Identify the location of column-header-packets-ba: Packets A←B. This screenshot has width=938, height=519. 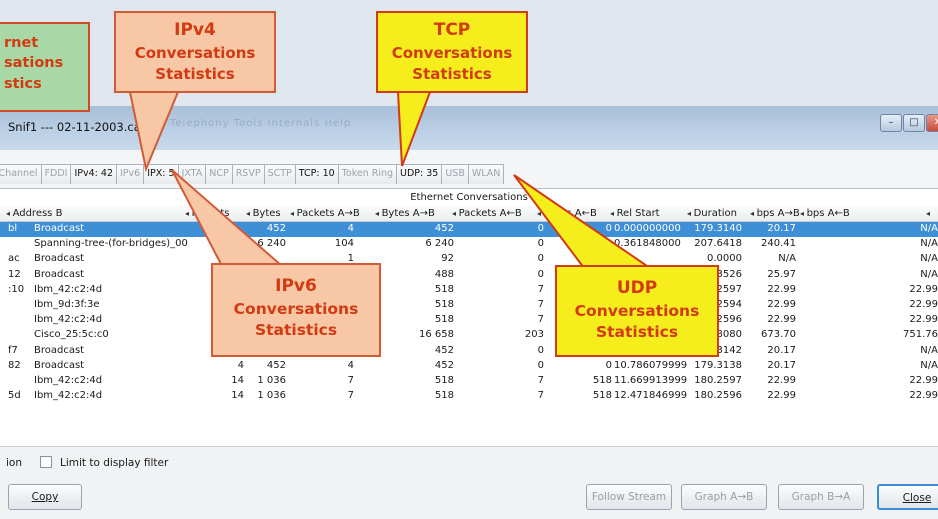
(487, 213).